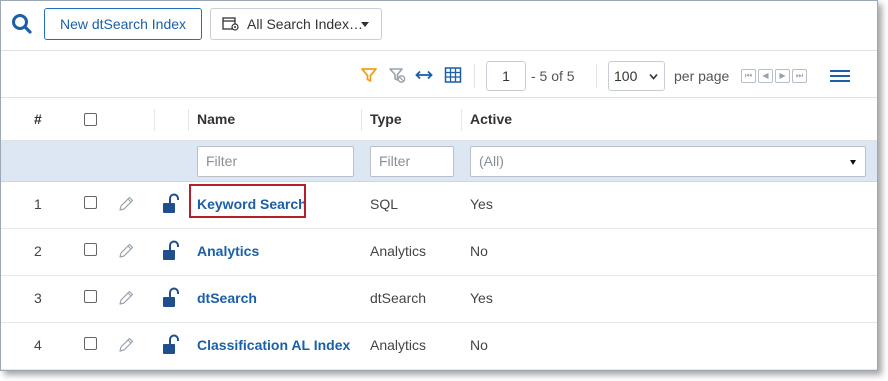 The image size is (888, 381). I want to click on pager-bar: 1 - 5 of 5 100 per page ⏮ ◀ ▶ ⏭, so click(439, 75).